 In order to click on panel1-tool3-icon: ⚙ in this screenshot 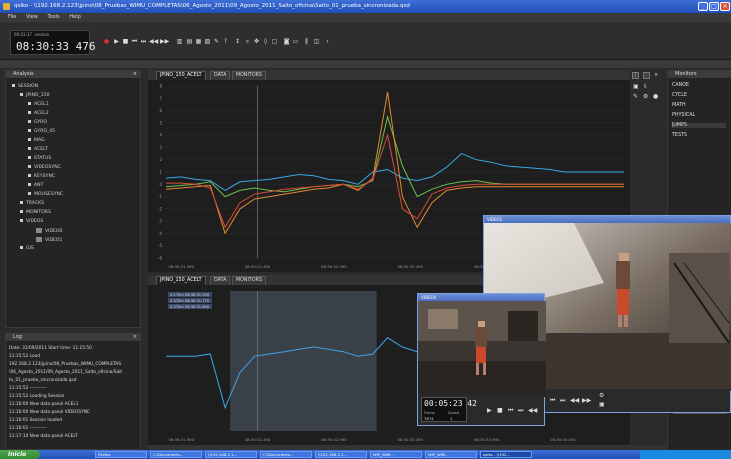, I will do `click(645, 96)`.